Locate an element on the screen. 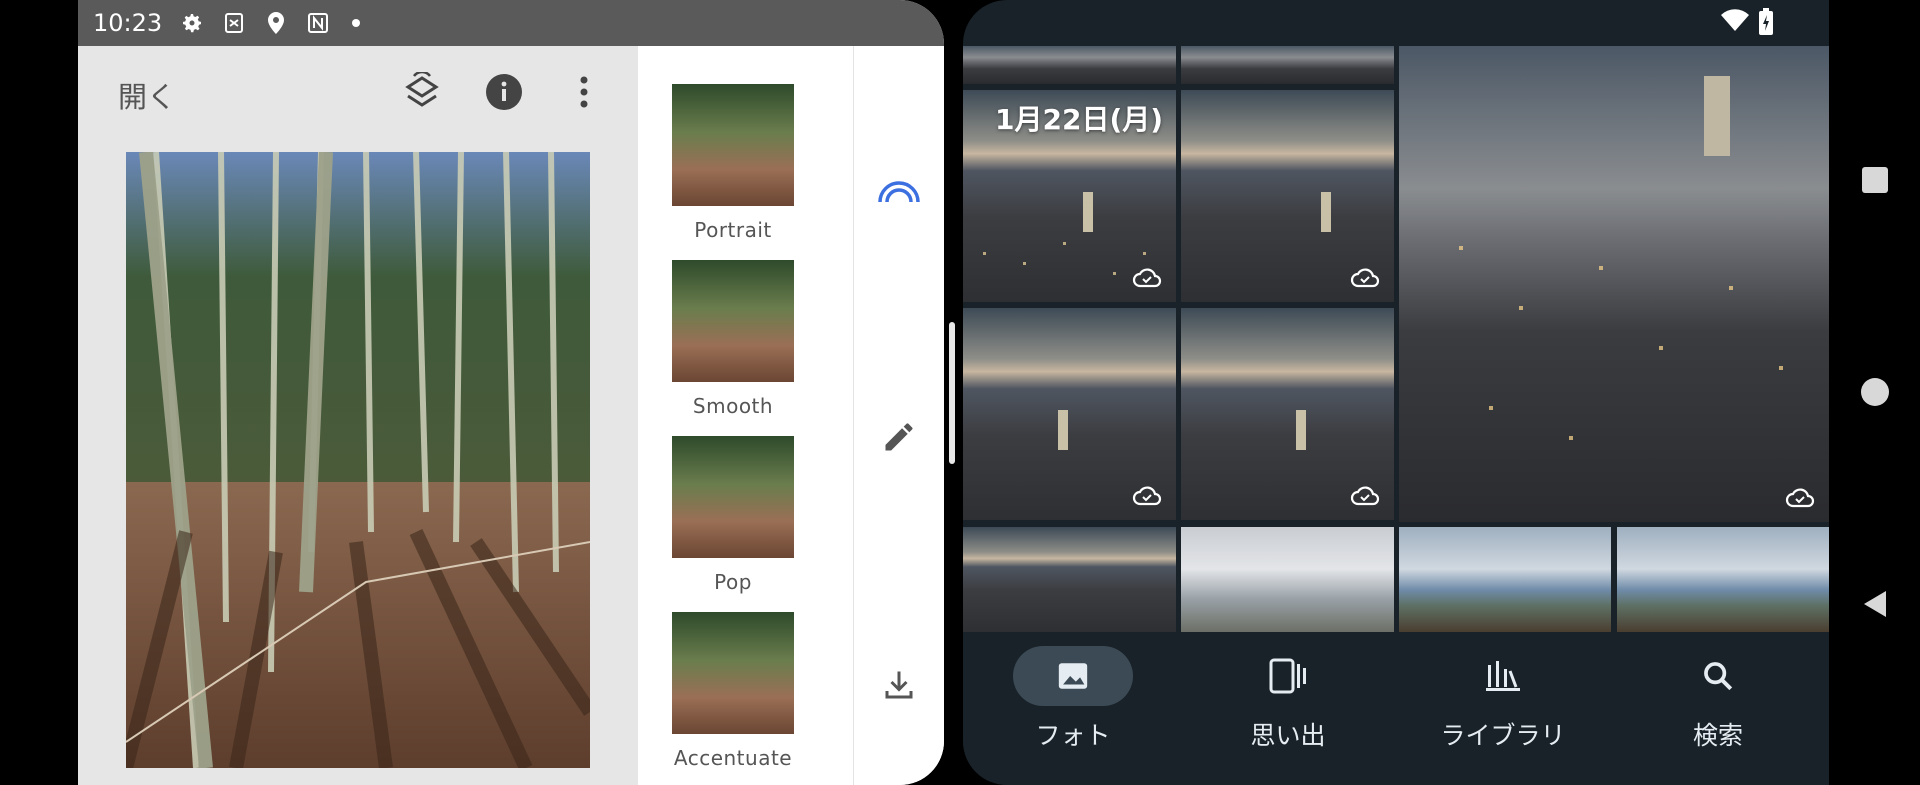 The width and height of the screenshot is (1920, 785). library-icon is located at coordinates (1503, 676).